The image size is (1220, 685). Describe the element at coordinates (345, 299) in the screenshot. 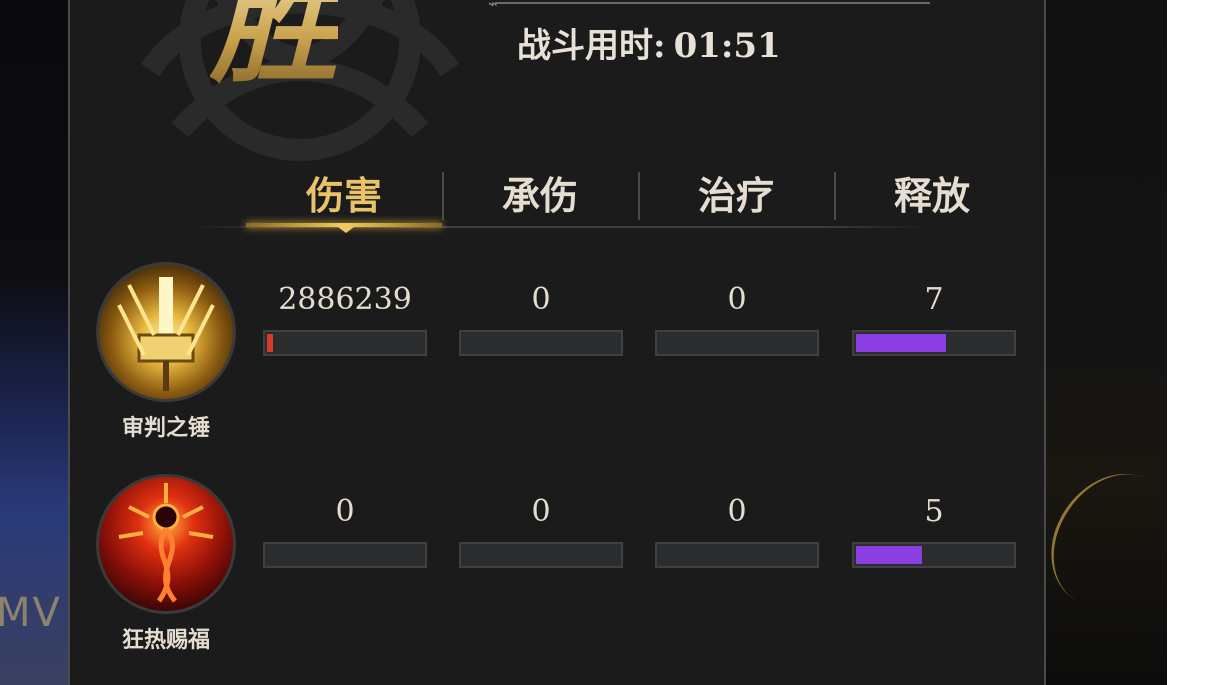

I see `damage-value: 2886239` at that location.